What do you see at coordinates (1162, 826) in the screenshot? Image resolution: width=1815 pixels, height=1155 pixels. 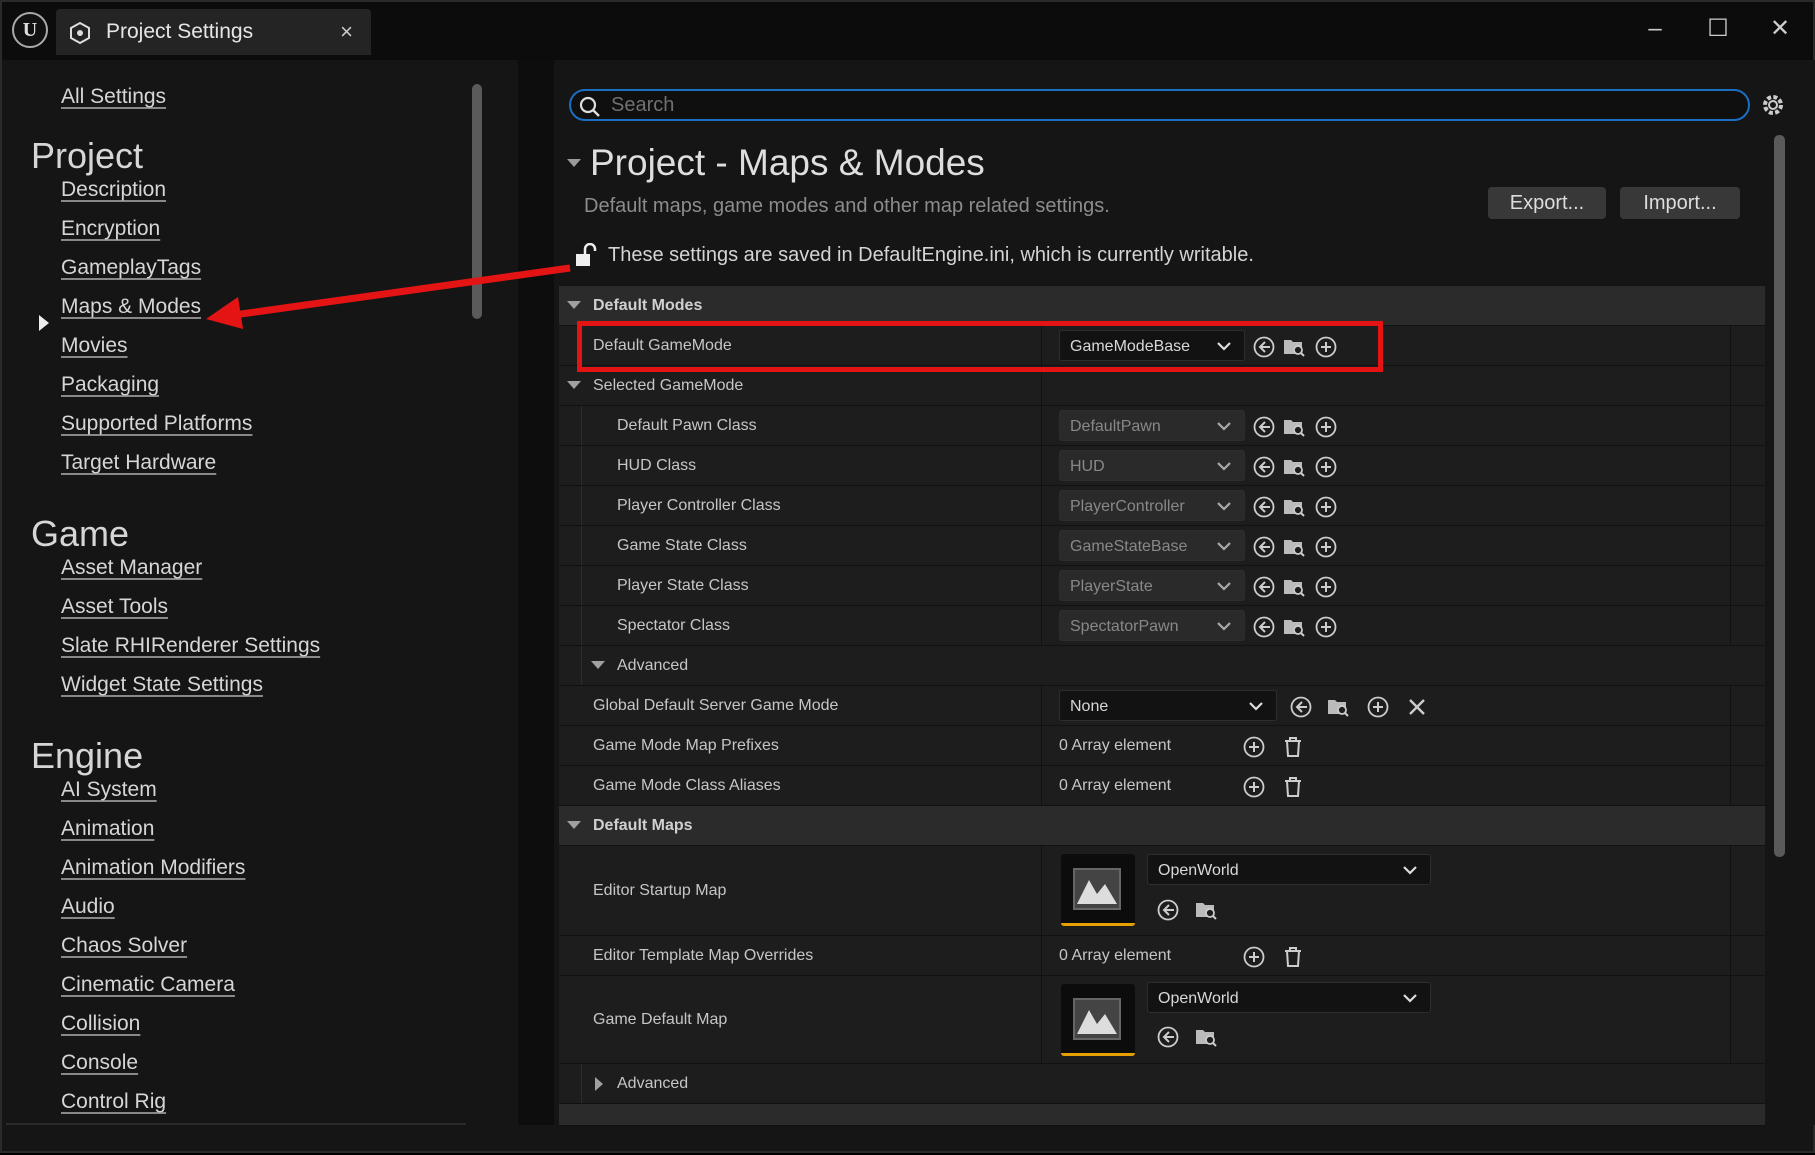 I see `section-default-maps: Default Maps` at bounding box center [1162, 826].